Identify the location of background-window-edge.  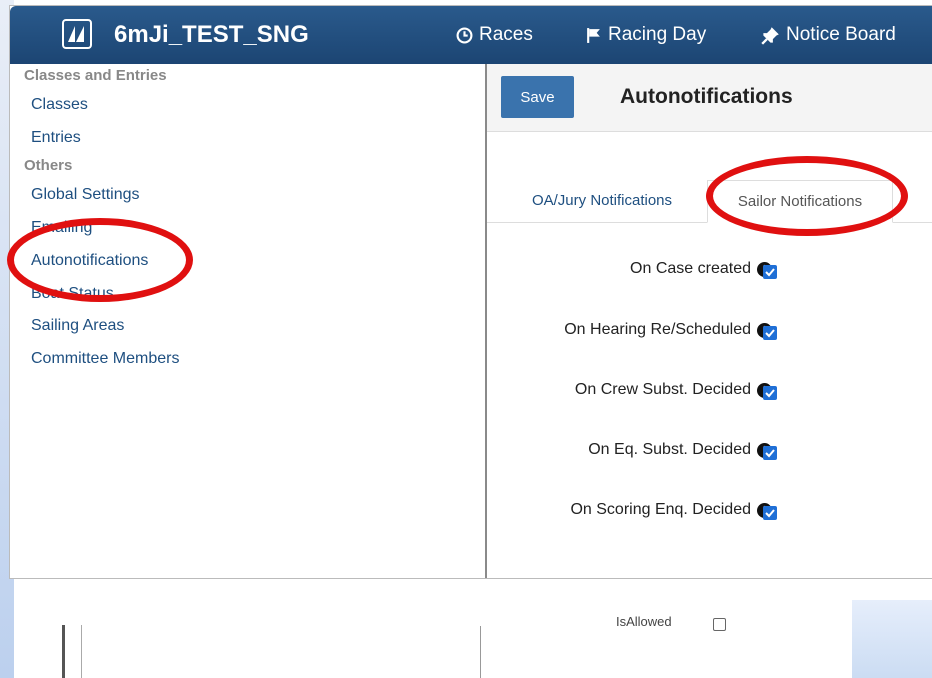
(72, 651).